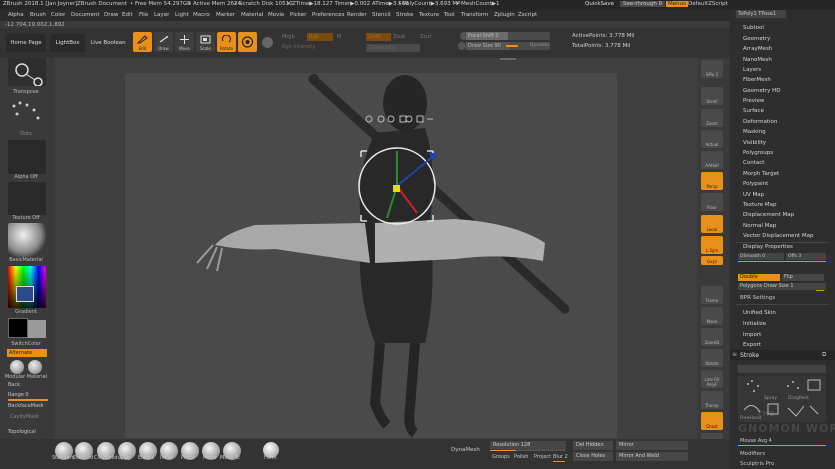  I want to click on aahalf-button: AAHalf, so click(712, 160).